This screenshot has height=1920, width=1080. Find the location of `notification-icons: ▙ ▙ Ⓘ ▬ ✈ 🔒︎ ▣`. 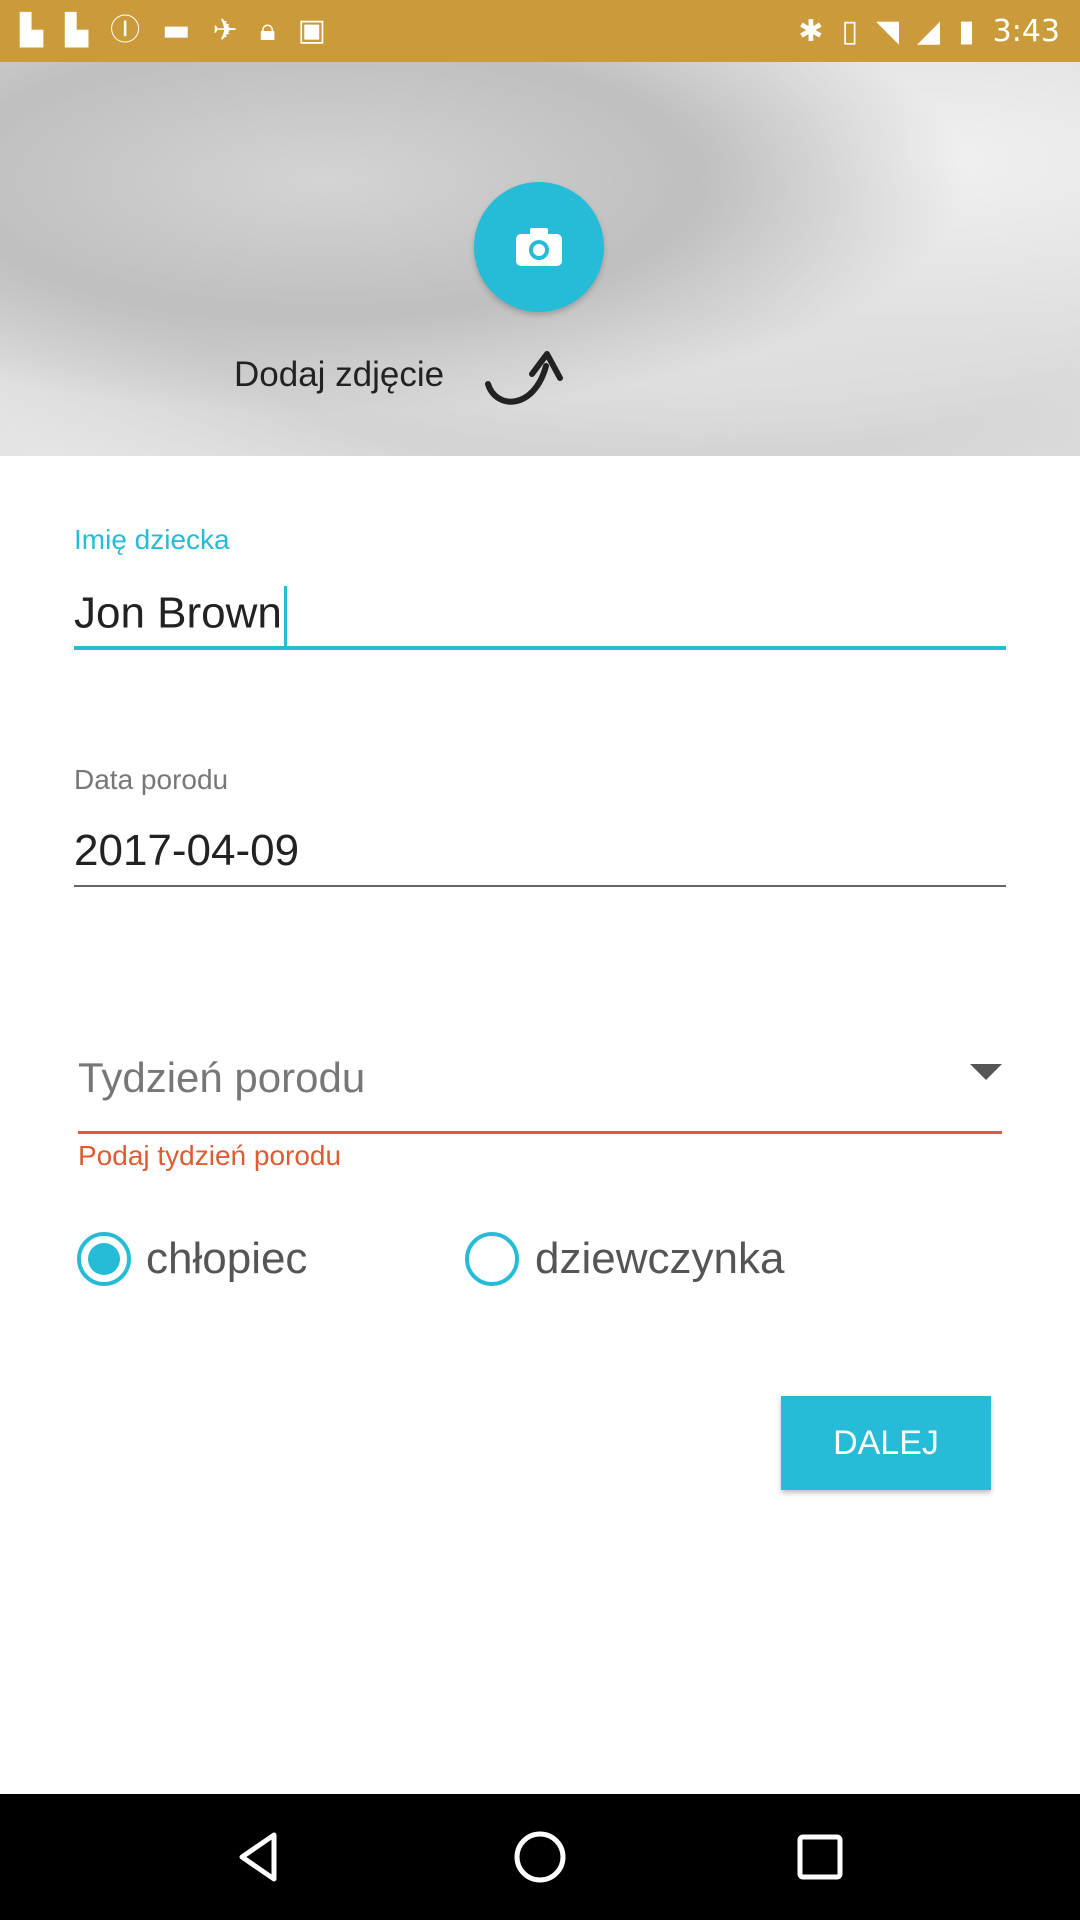

notification-icons: ▙ ▙ Ⓘ ▬ ✈ 🔒︎ ▣ is located at coordinates (173, 31).